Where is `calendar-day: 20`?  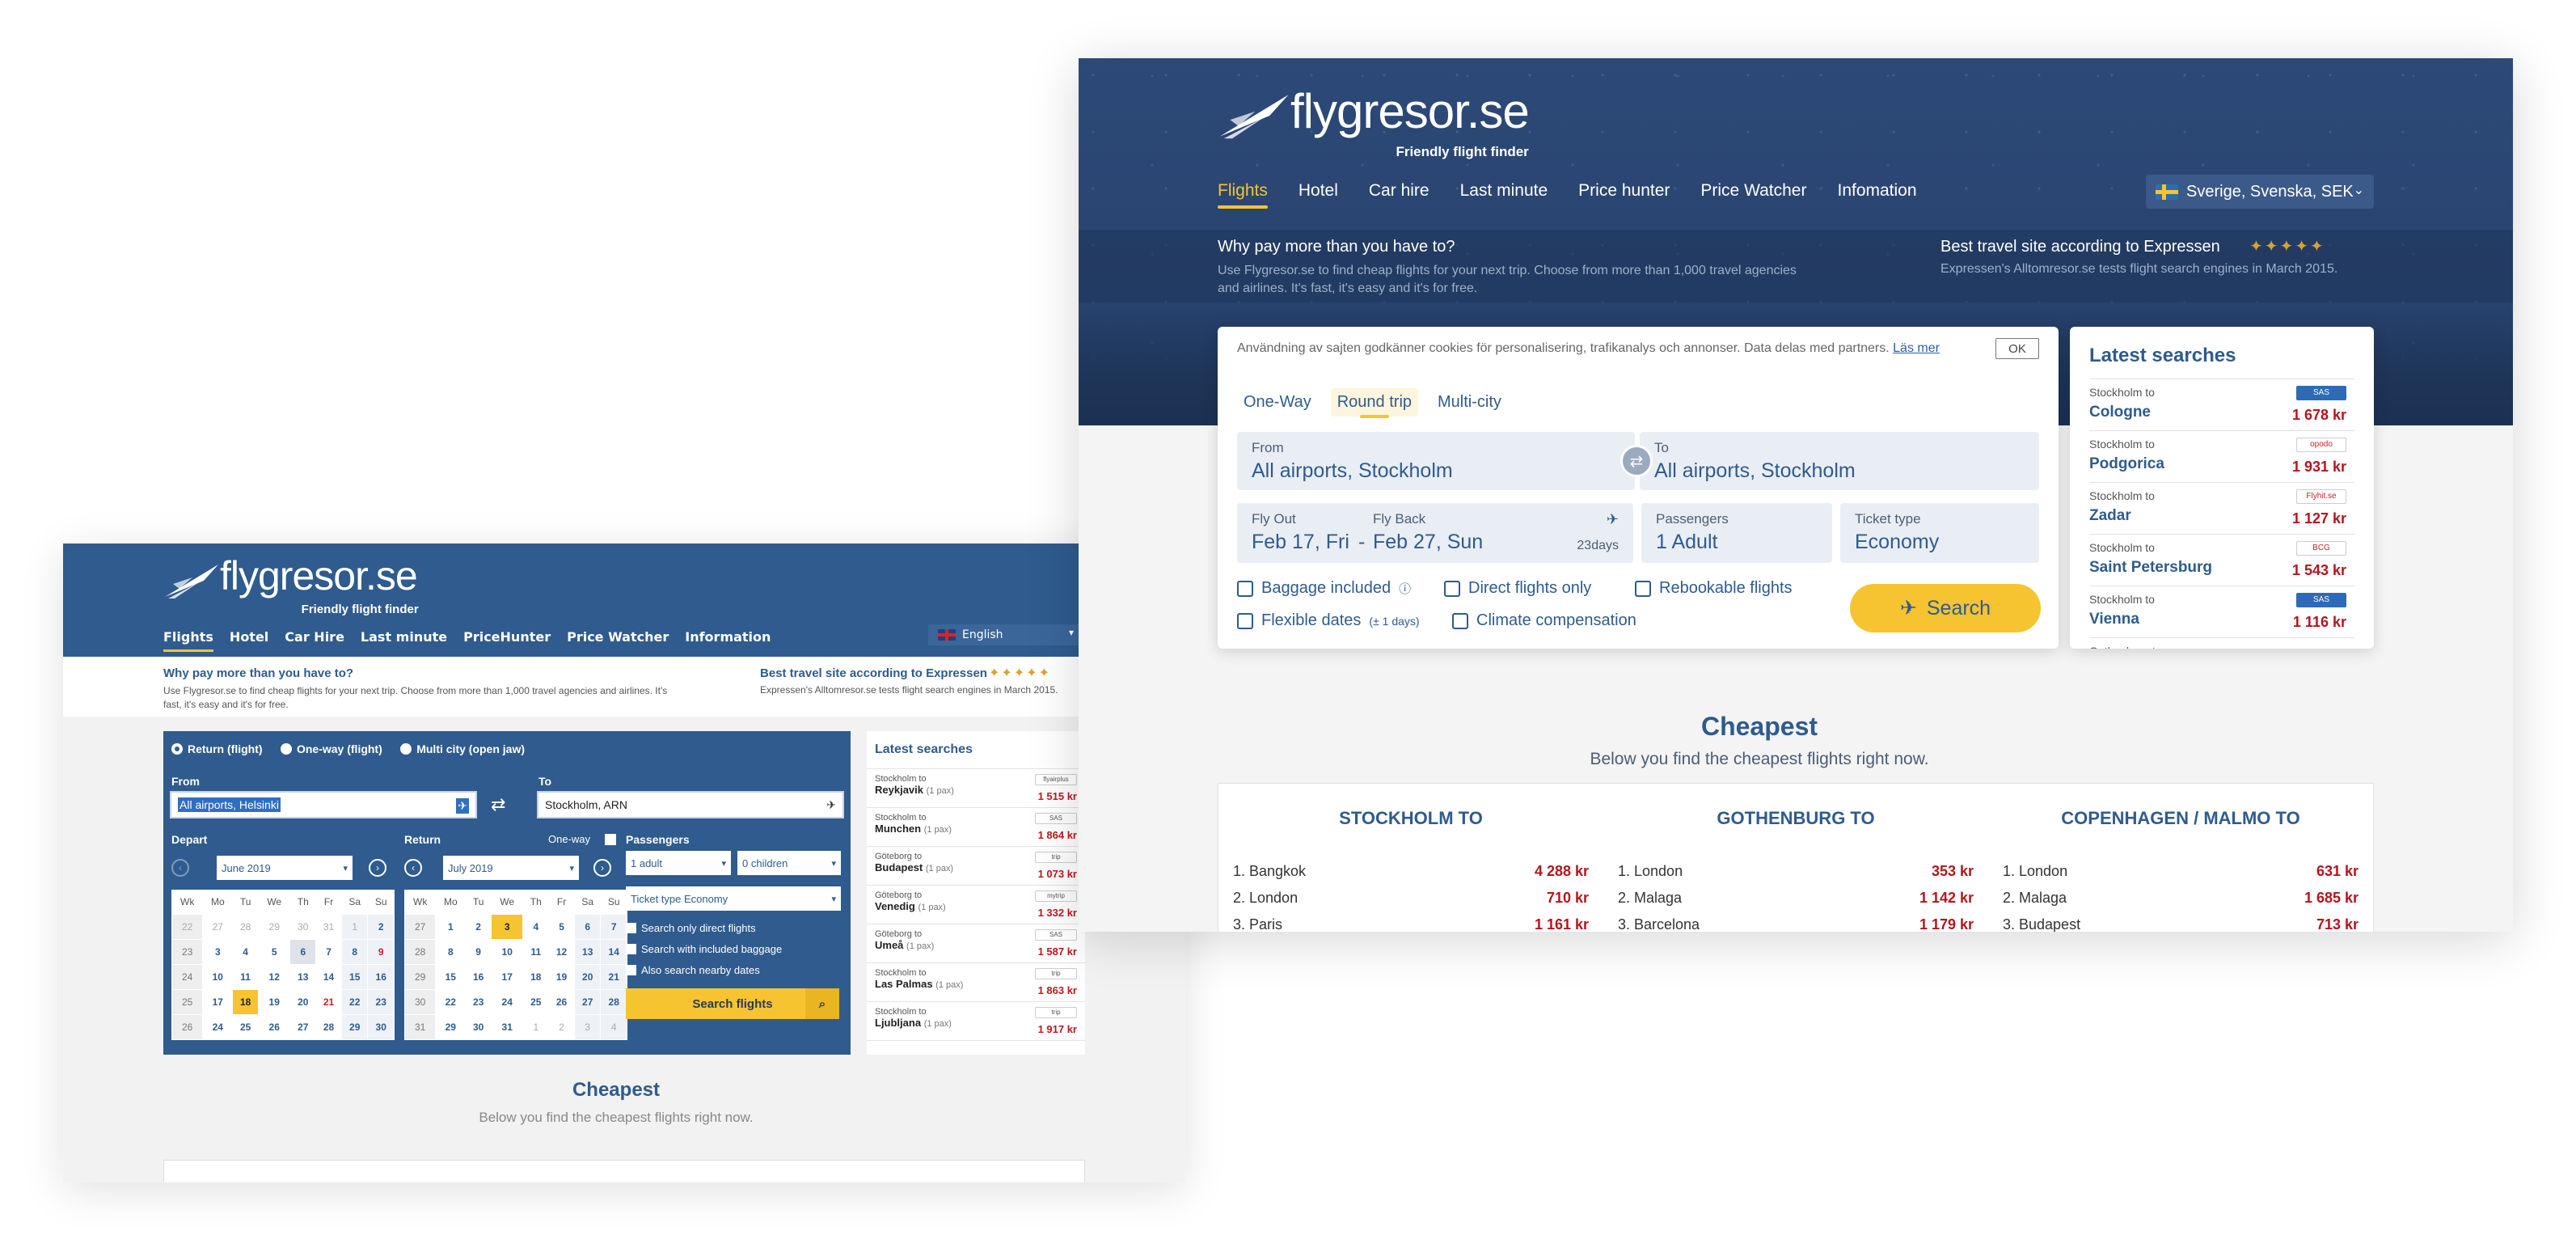
calendar-day: 20 is located at coordinates (587, 976).